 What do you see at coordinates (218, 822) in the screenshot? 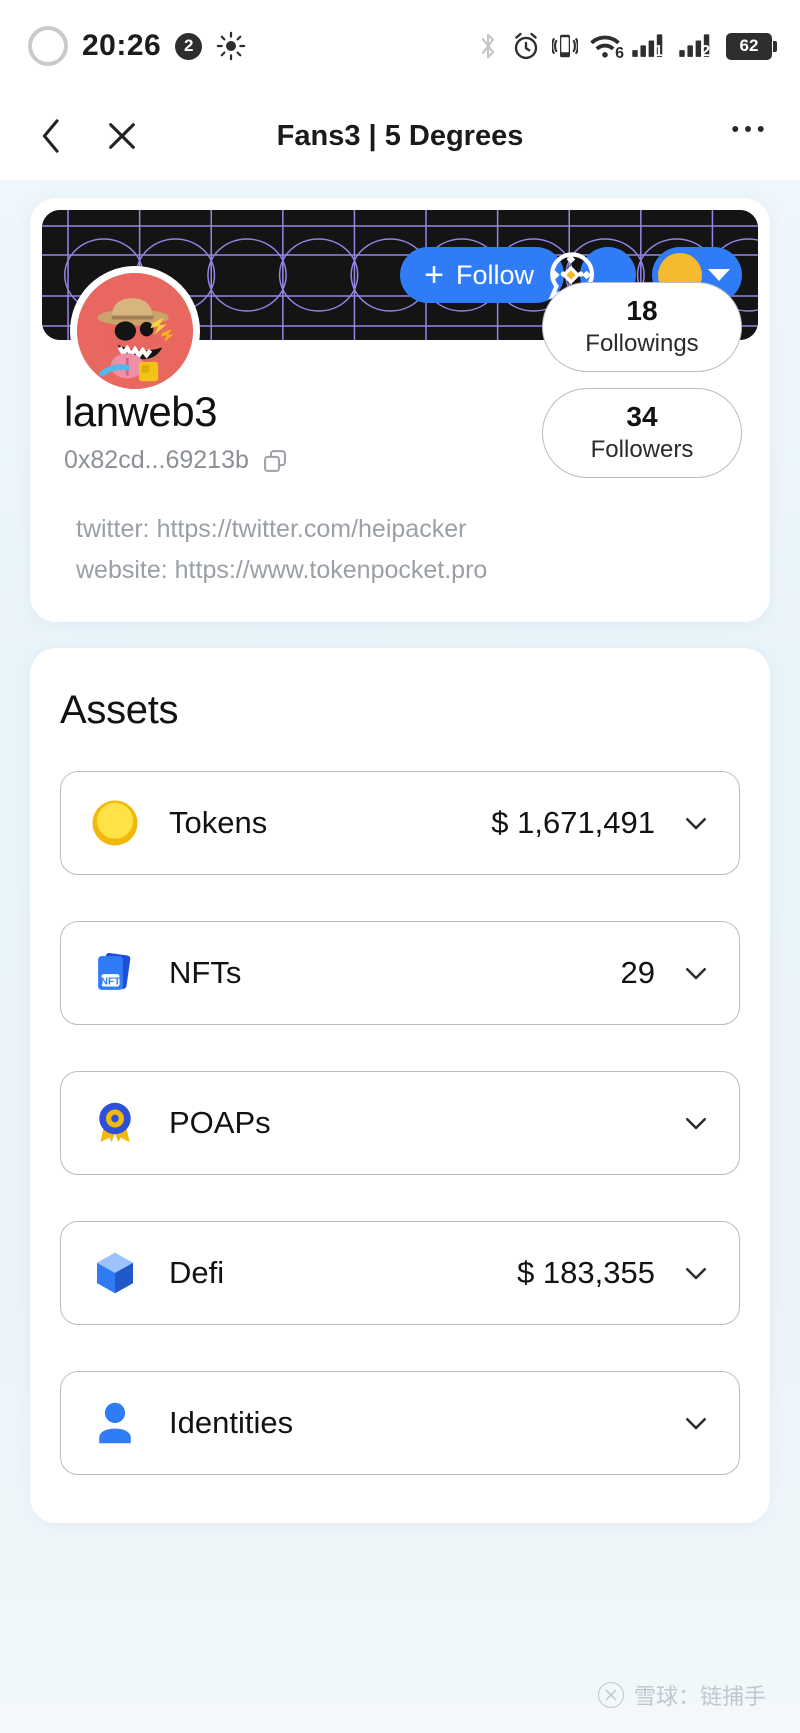
I see `asset-label-tokens: Tokens` at bounding box center [218, 822].